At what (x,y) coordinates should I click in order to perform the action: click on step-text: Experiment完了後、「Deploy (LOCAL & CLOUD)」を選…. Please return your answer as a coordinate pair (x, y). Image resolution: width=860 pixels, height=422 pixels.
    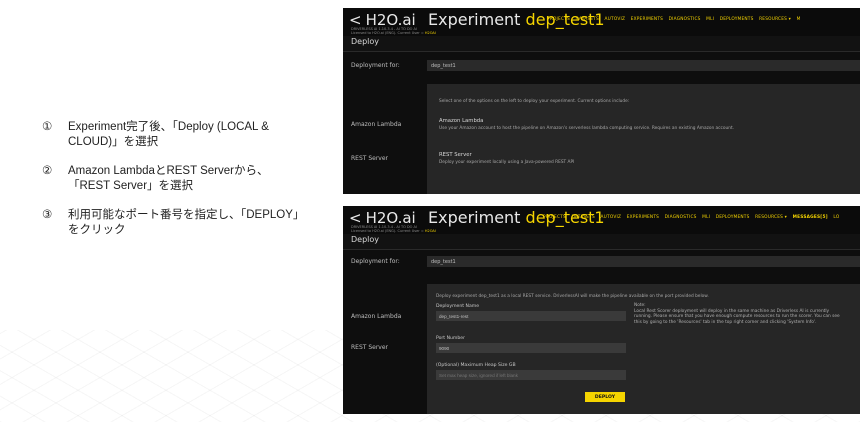
    Looking at the image, I should click on (168, 134).